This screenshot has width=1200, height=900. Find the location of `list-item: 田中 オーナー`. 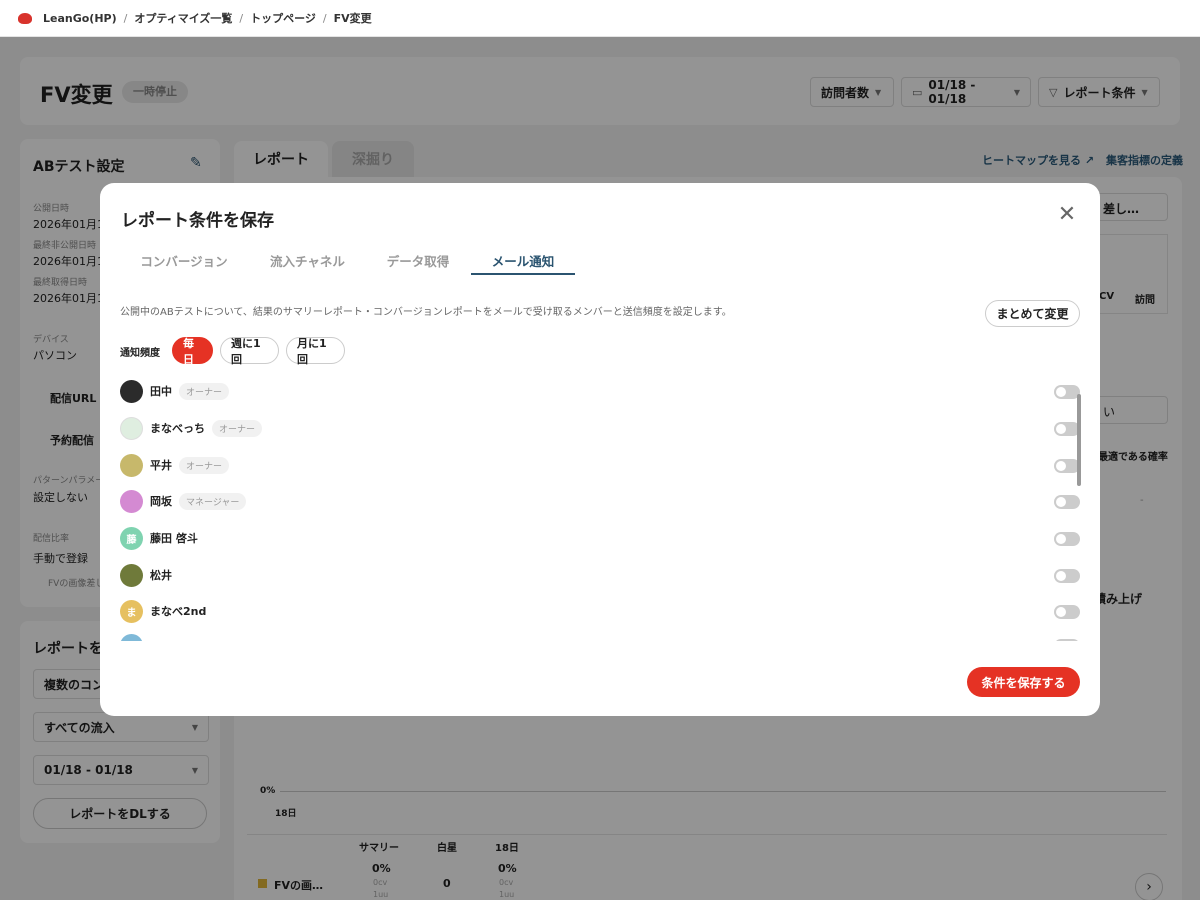

list-item: 田中 オーナー is located at coordinates (600, 391).